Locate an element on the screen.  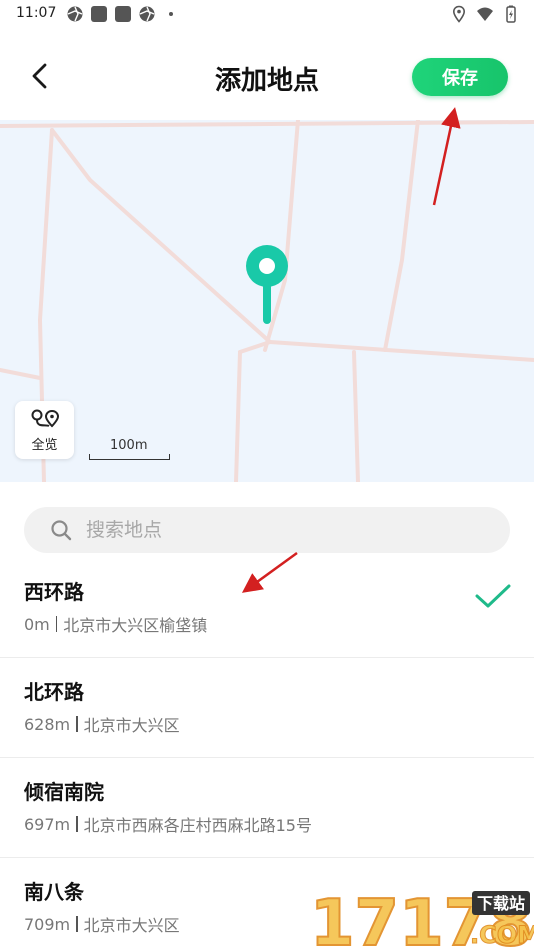
place-detail: 0m 北京市大兴区榆垡镇 is located at coordinates (115, 624).